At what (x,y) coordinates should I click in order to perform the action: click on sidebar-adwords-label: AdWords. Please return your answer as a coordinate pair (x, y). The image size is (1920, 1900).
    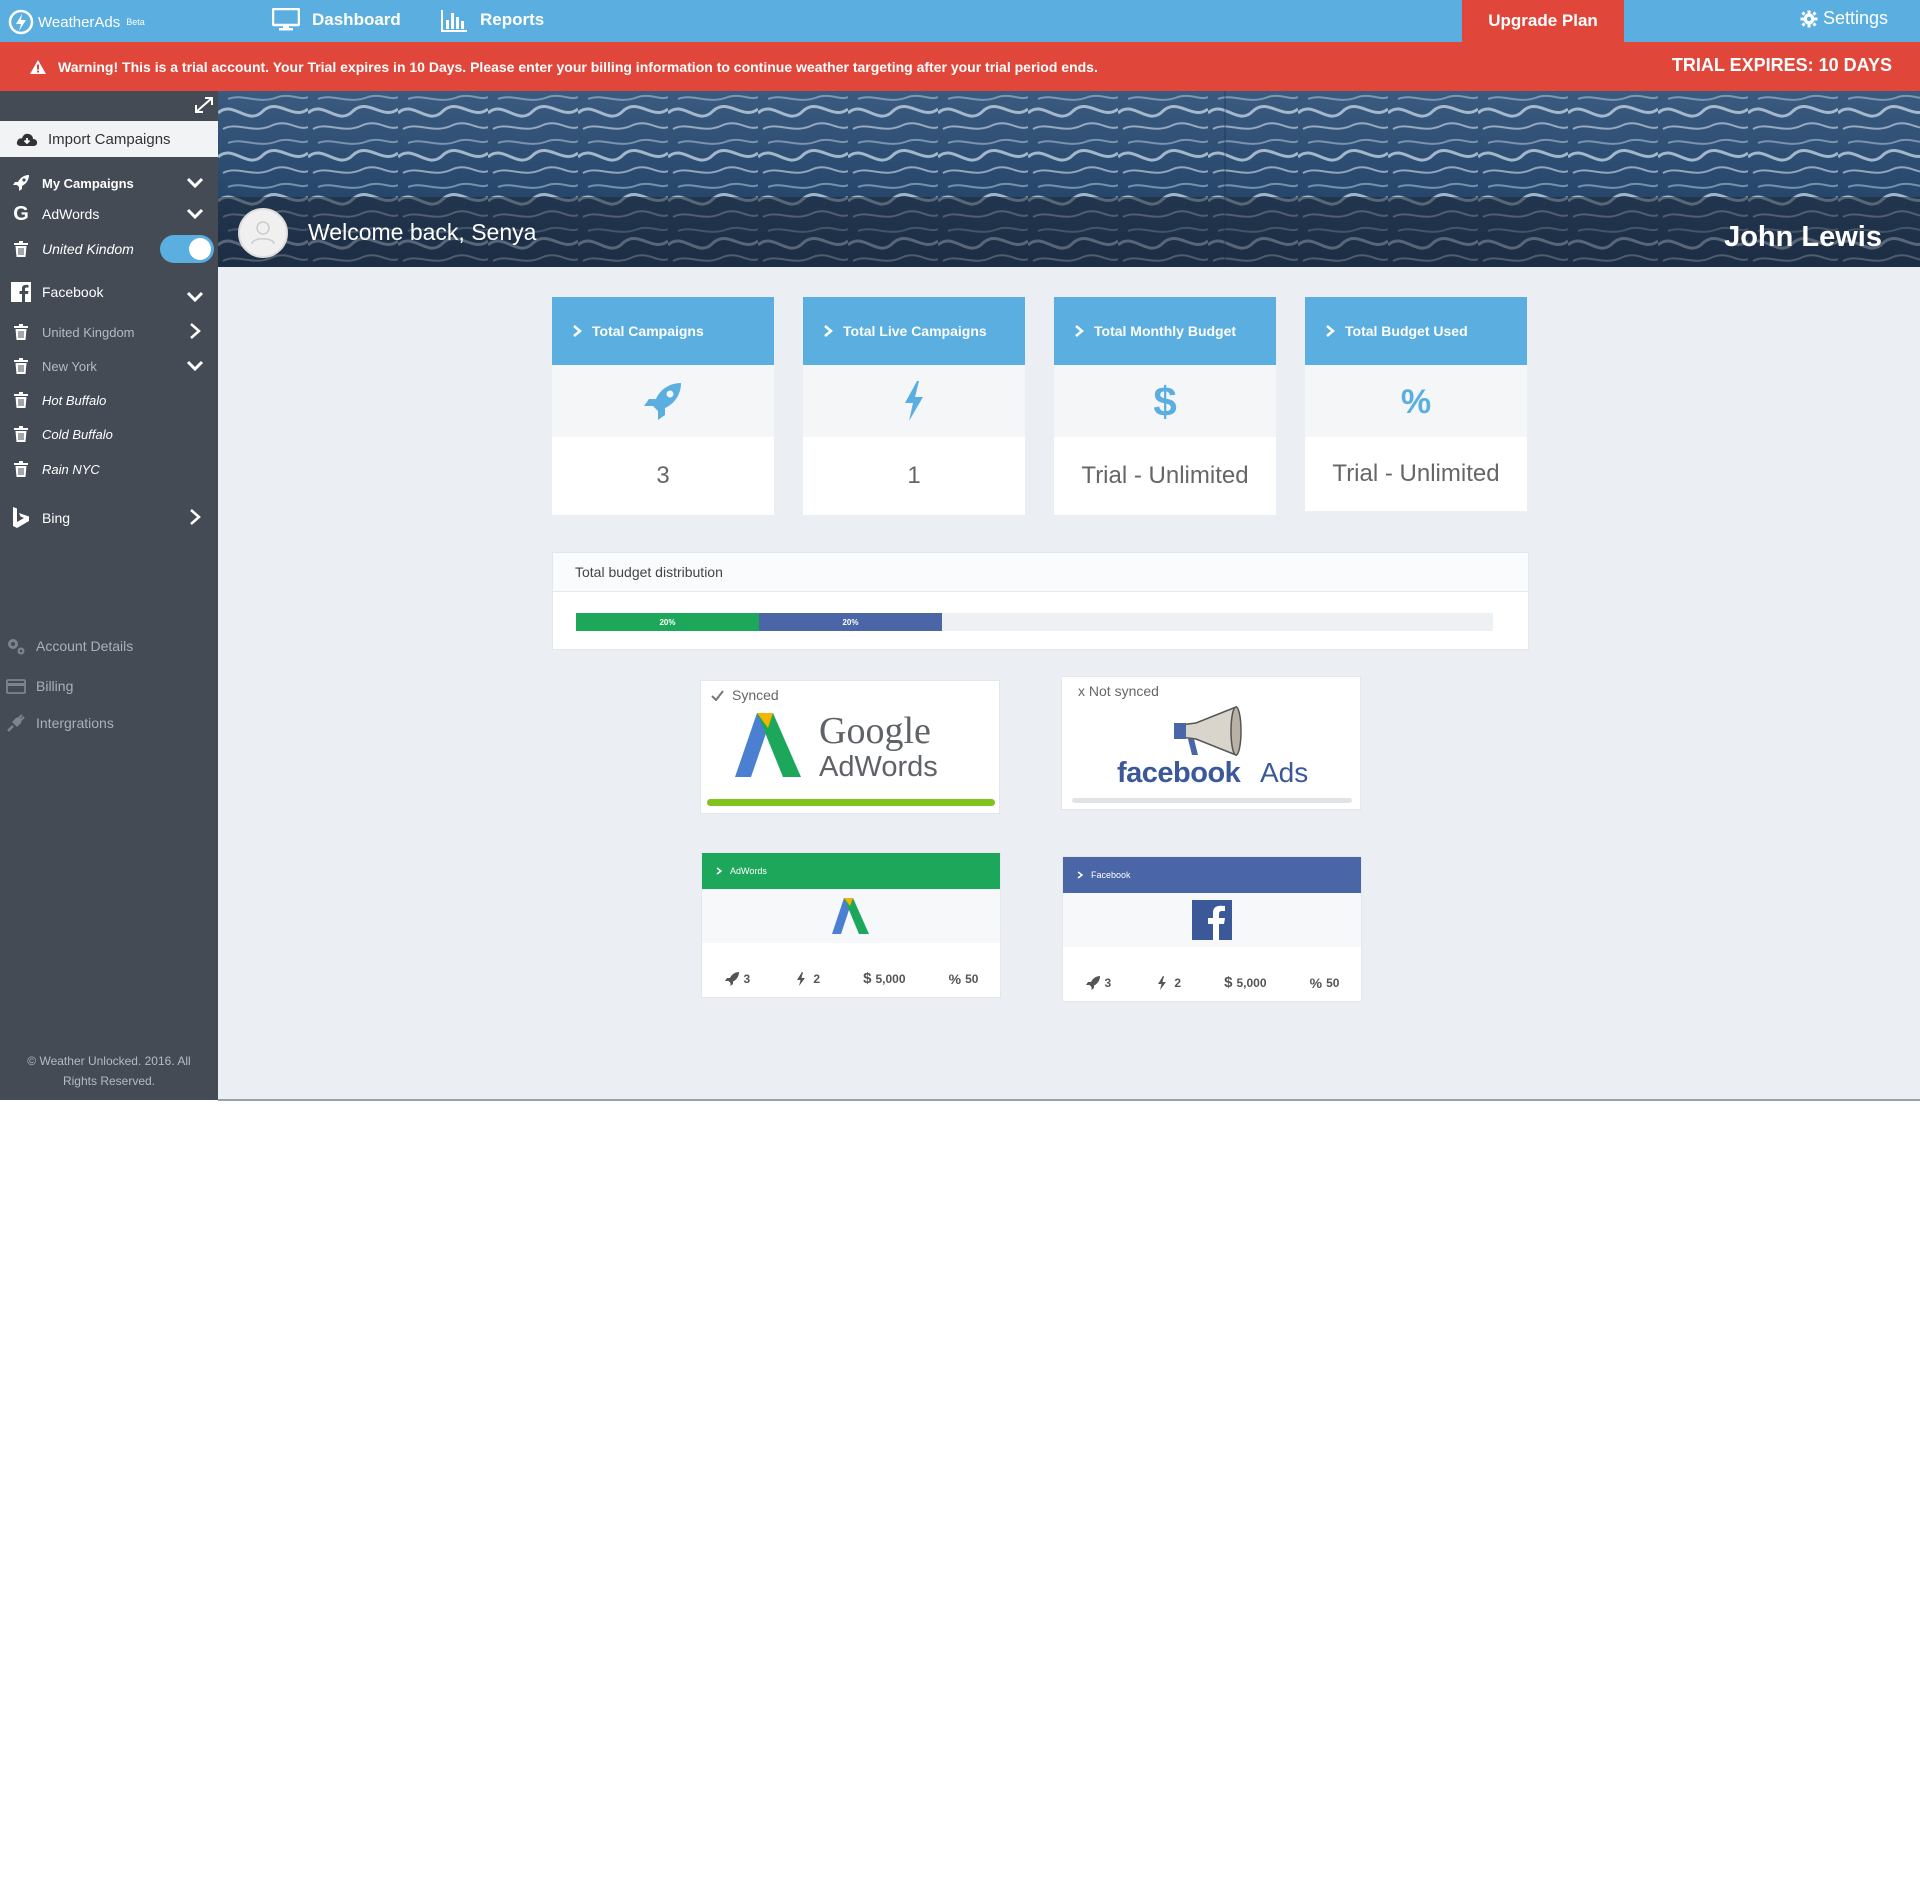
    Looking at the image, I should click on (71, 214).